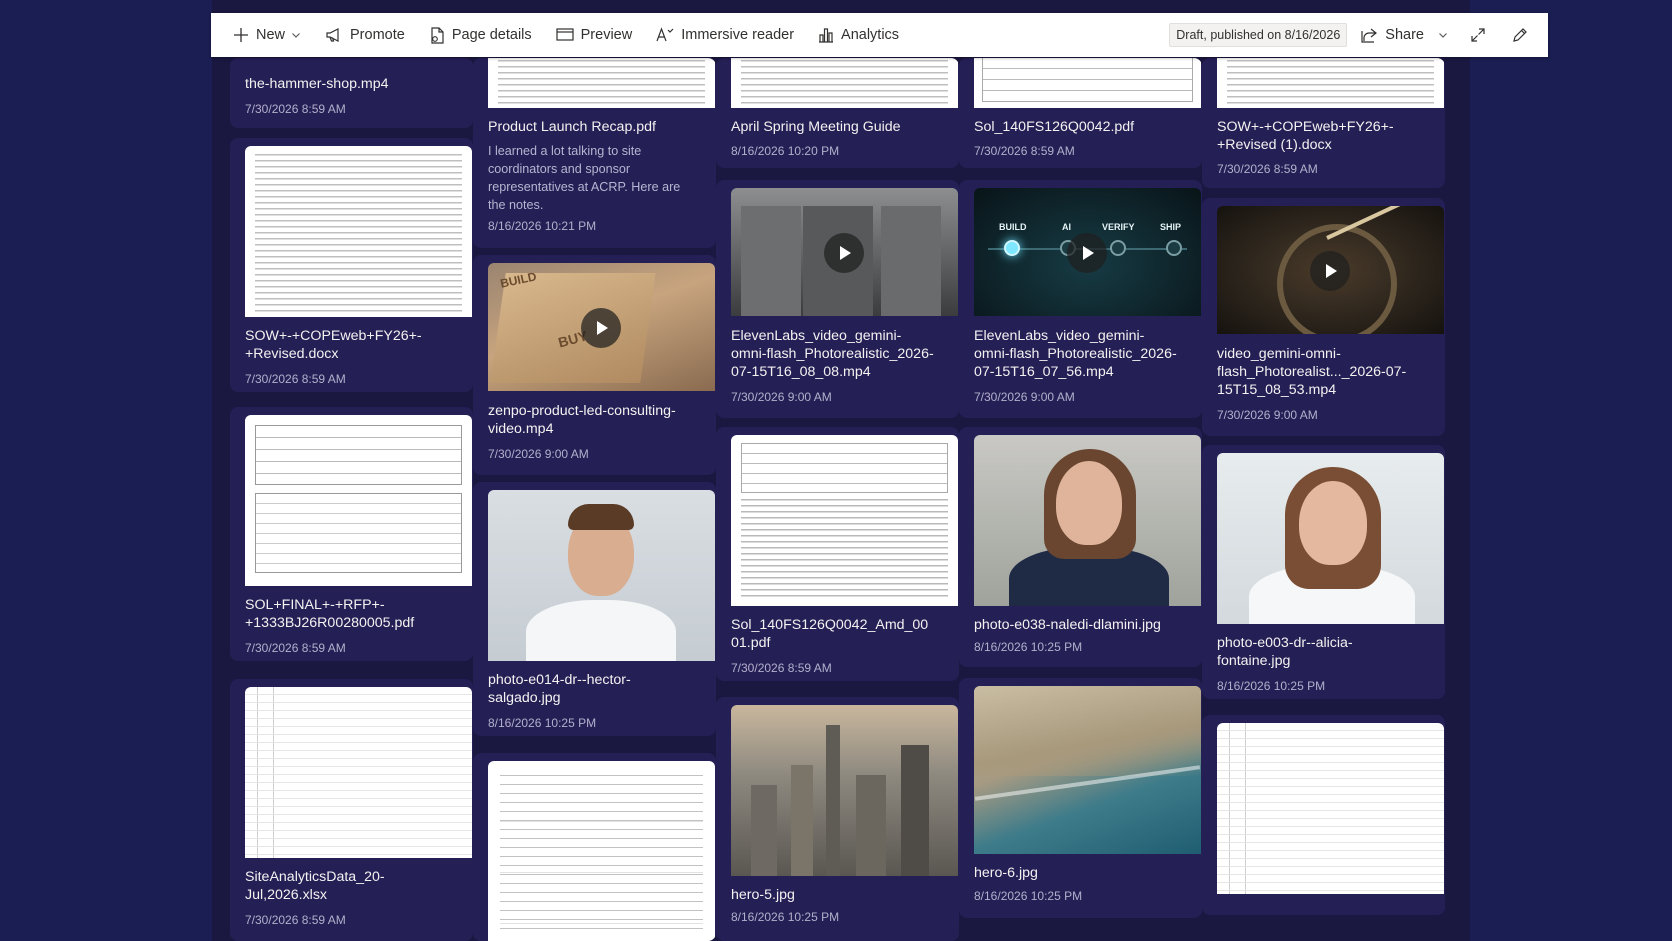  What do you see at coordinates (1067, 625) in the screenshot?
I see `file-title: photo-e038-naledi-dlamini.jpg` at bounding box center [1067, 625].